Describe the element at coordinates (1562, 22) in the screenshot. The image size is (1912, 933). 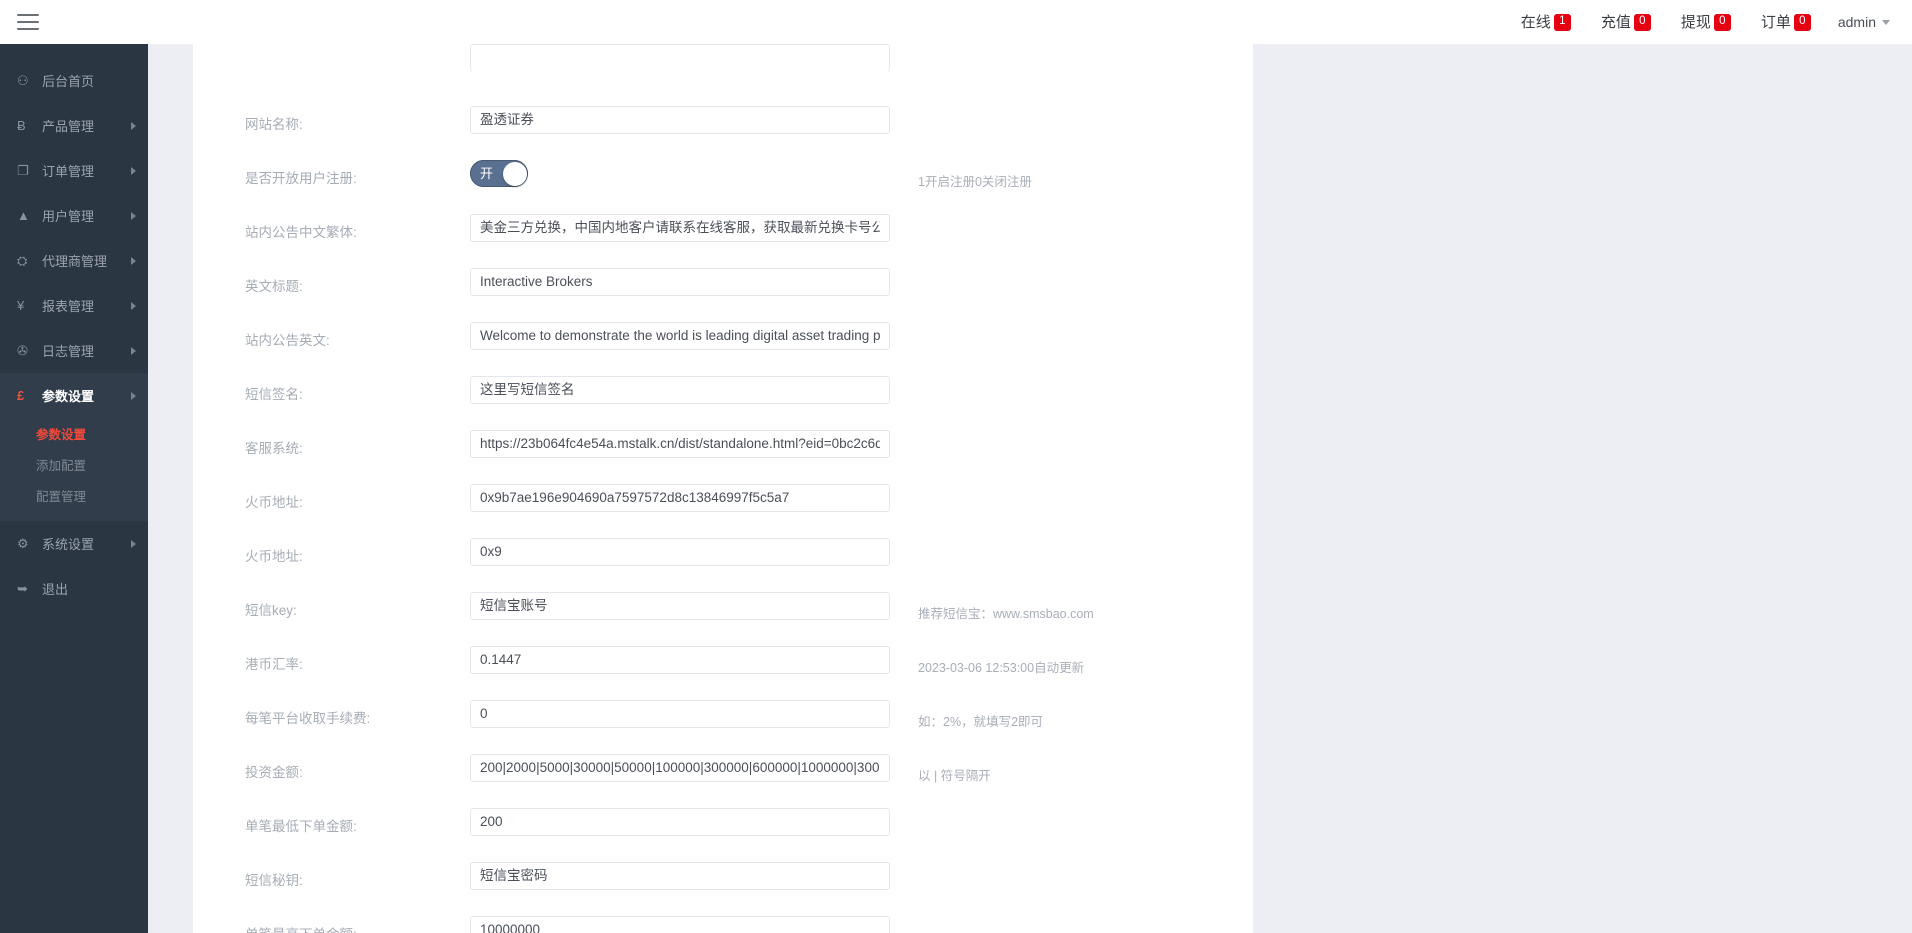
I see `stat-online-badge: 1` at that location.